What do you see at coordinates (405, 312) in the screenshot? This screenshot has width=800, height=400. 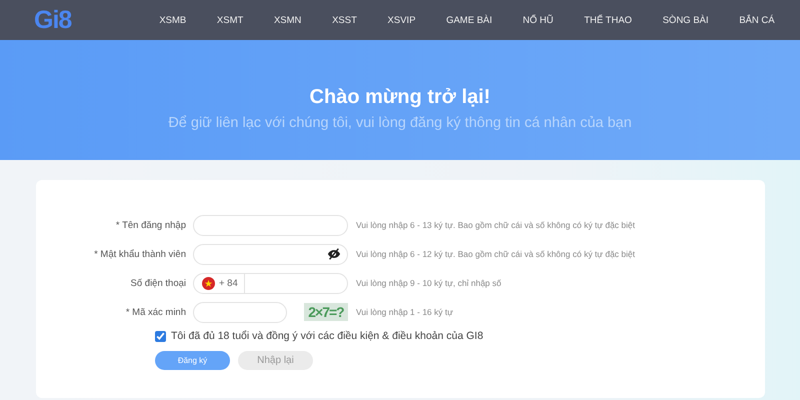 I see `field-hint: Vui lòng nhập 1 - 16 ký tự` at bounding box center [405, 312].